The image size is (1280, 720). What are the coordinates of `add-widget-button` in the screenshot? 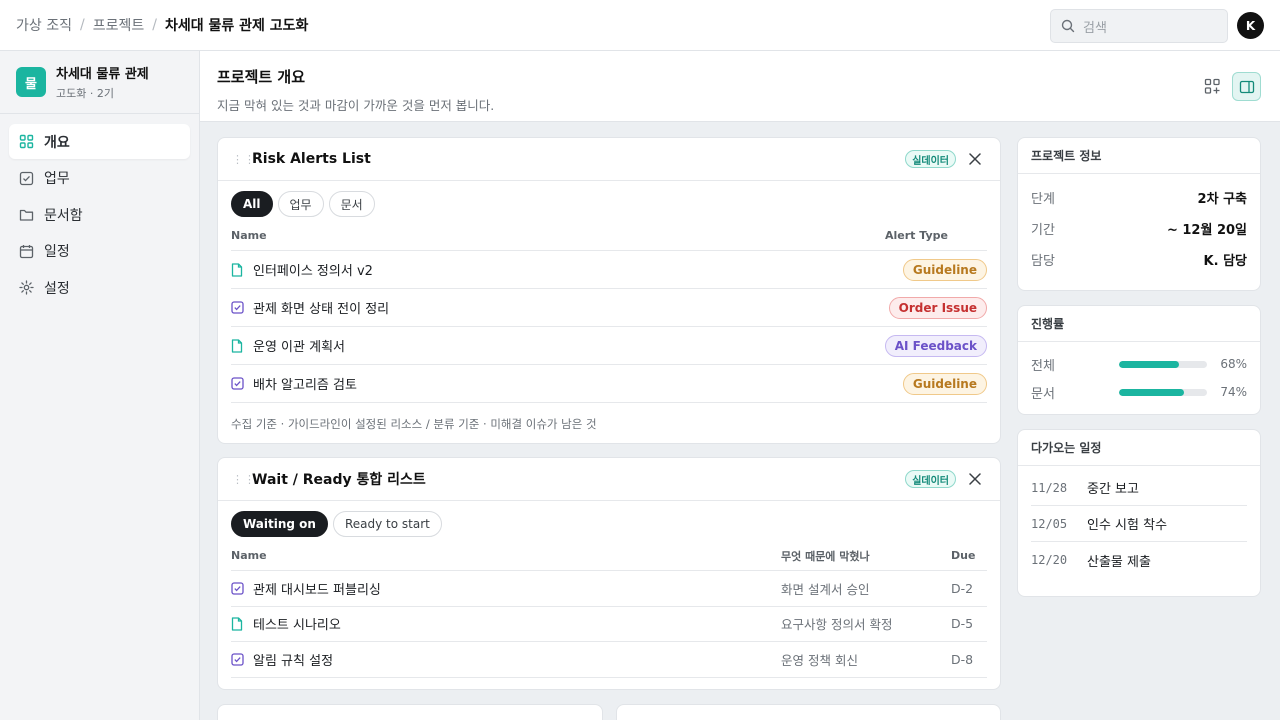 It's located at (1212, 86).